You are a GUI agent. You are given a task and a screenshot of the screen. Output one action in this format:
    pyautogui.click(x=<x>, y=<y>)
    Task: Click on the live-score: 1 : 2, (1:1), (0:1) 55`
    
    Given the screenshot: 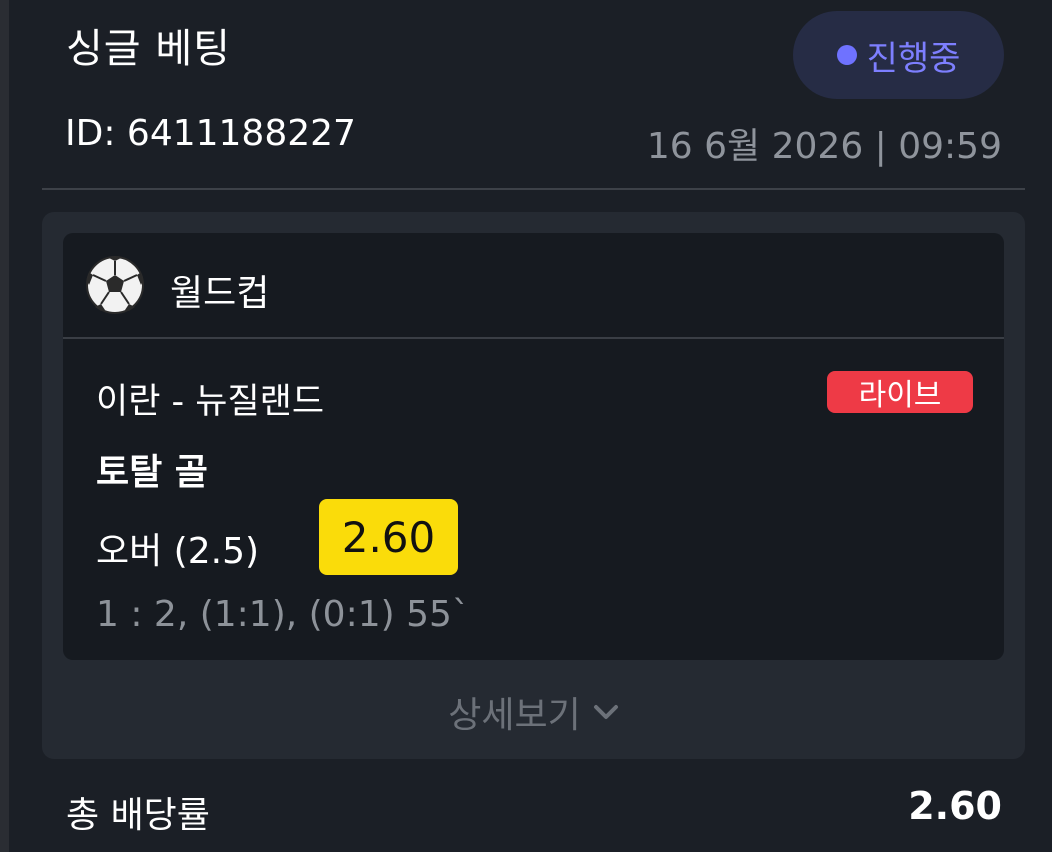 What is the action you would take?
    pyautogui.click(x=283, y=614)
    